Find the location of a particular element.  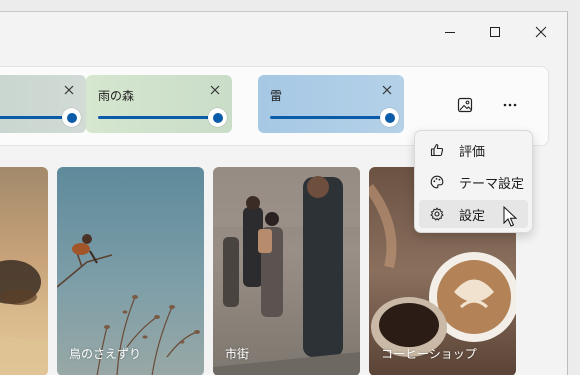

menu-item-theme: テーマ設定 is located at coordinates (473, 182).